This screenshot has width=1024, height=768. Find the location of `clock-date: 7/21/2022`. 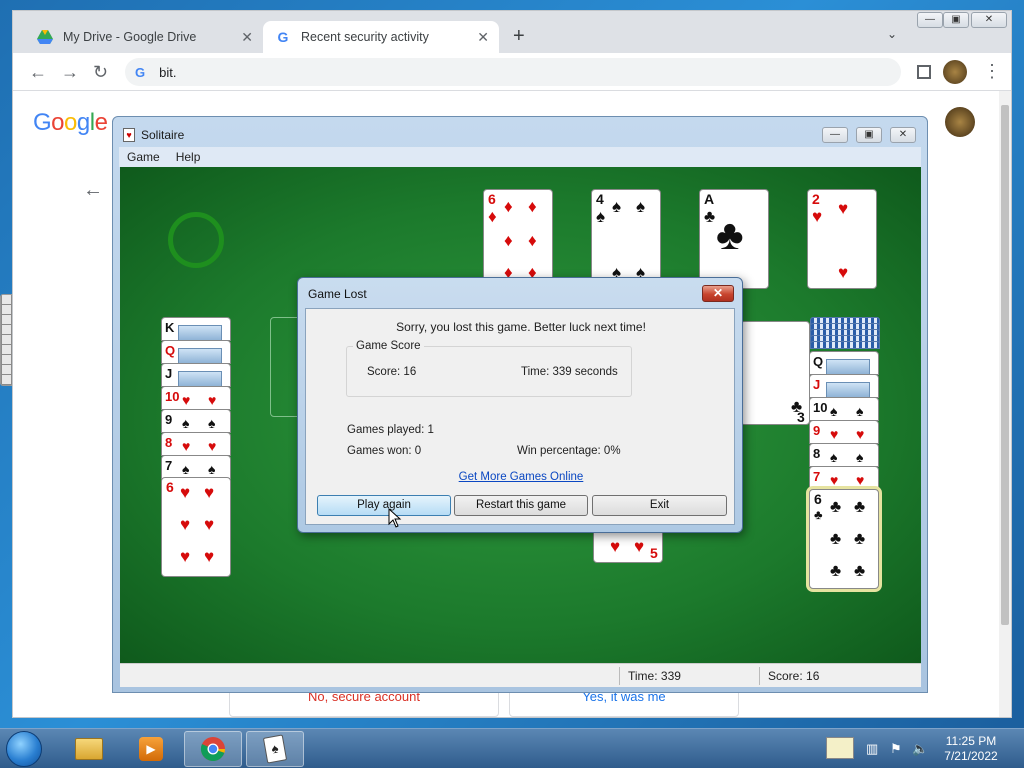

clock-date: 7/21/2022 is located at coordinates (971, 756).